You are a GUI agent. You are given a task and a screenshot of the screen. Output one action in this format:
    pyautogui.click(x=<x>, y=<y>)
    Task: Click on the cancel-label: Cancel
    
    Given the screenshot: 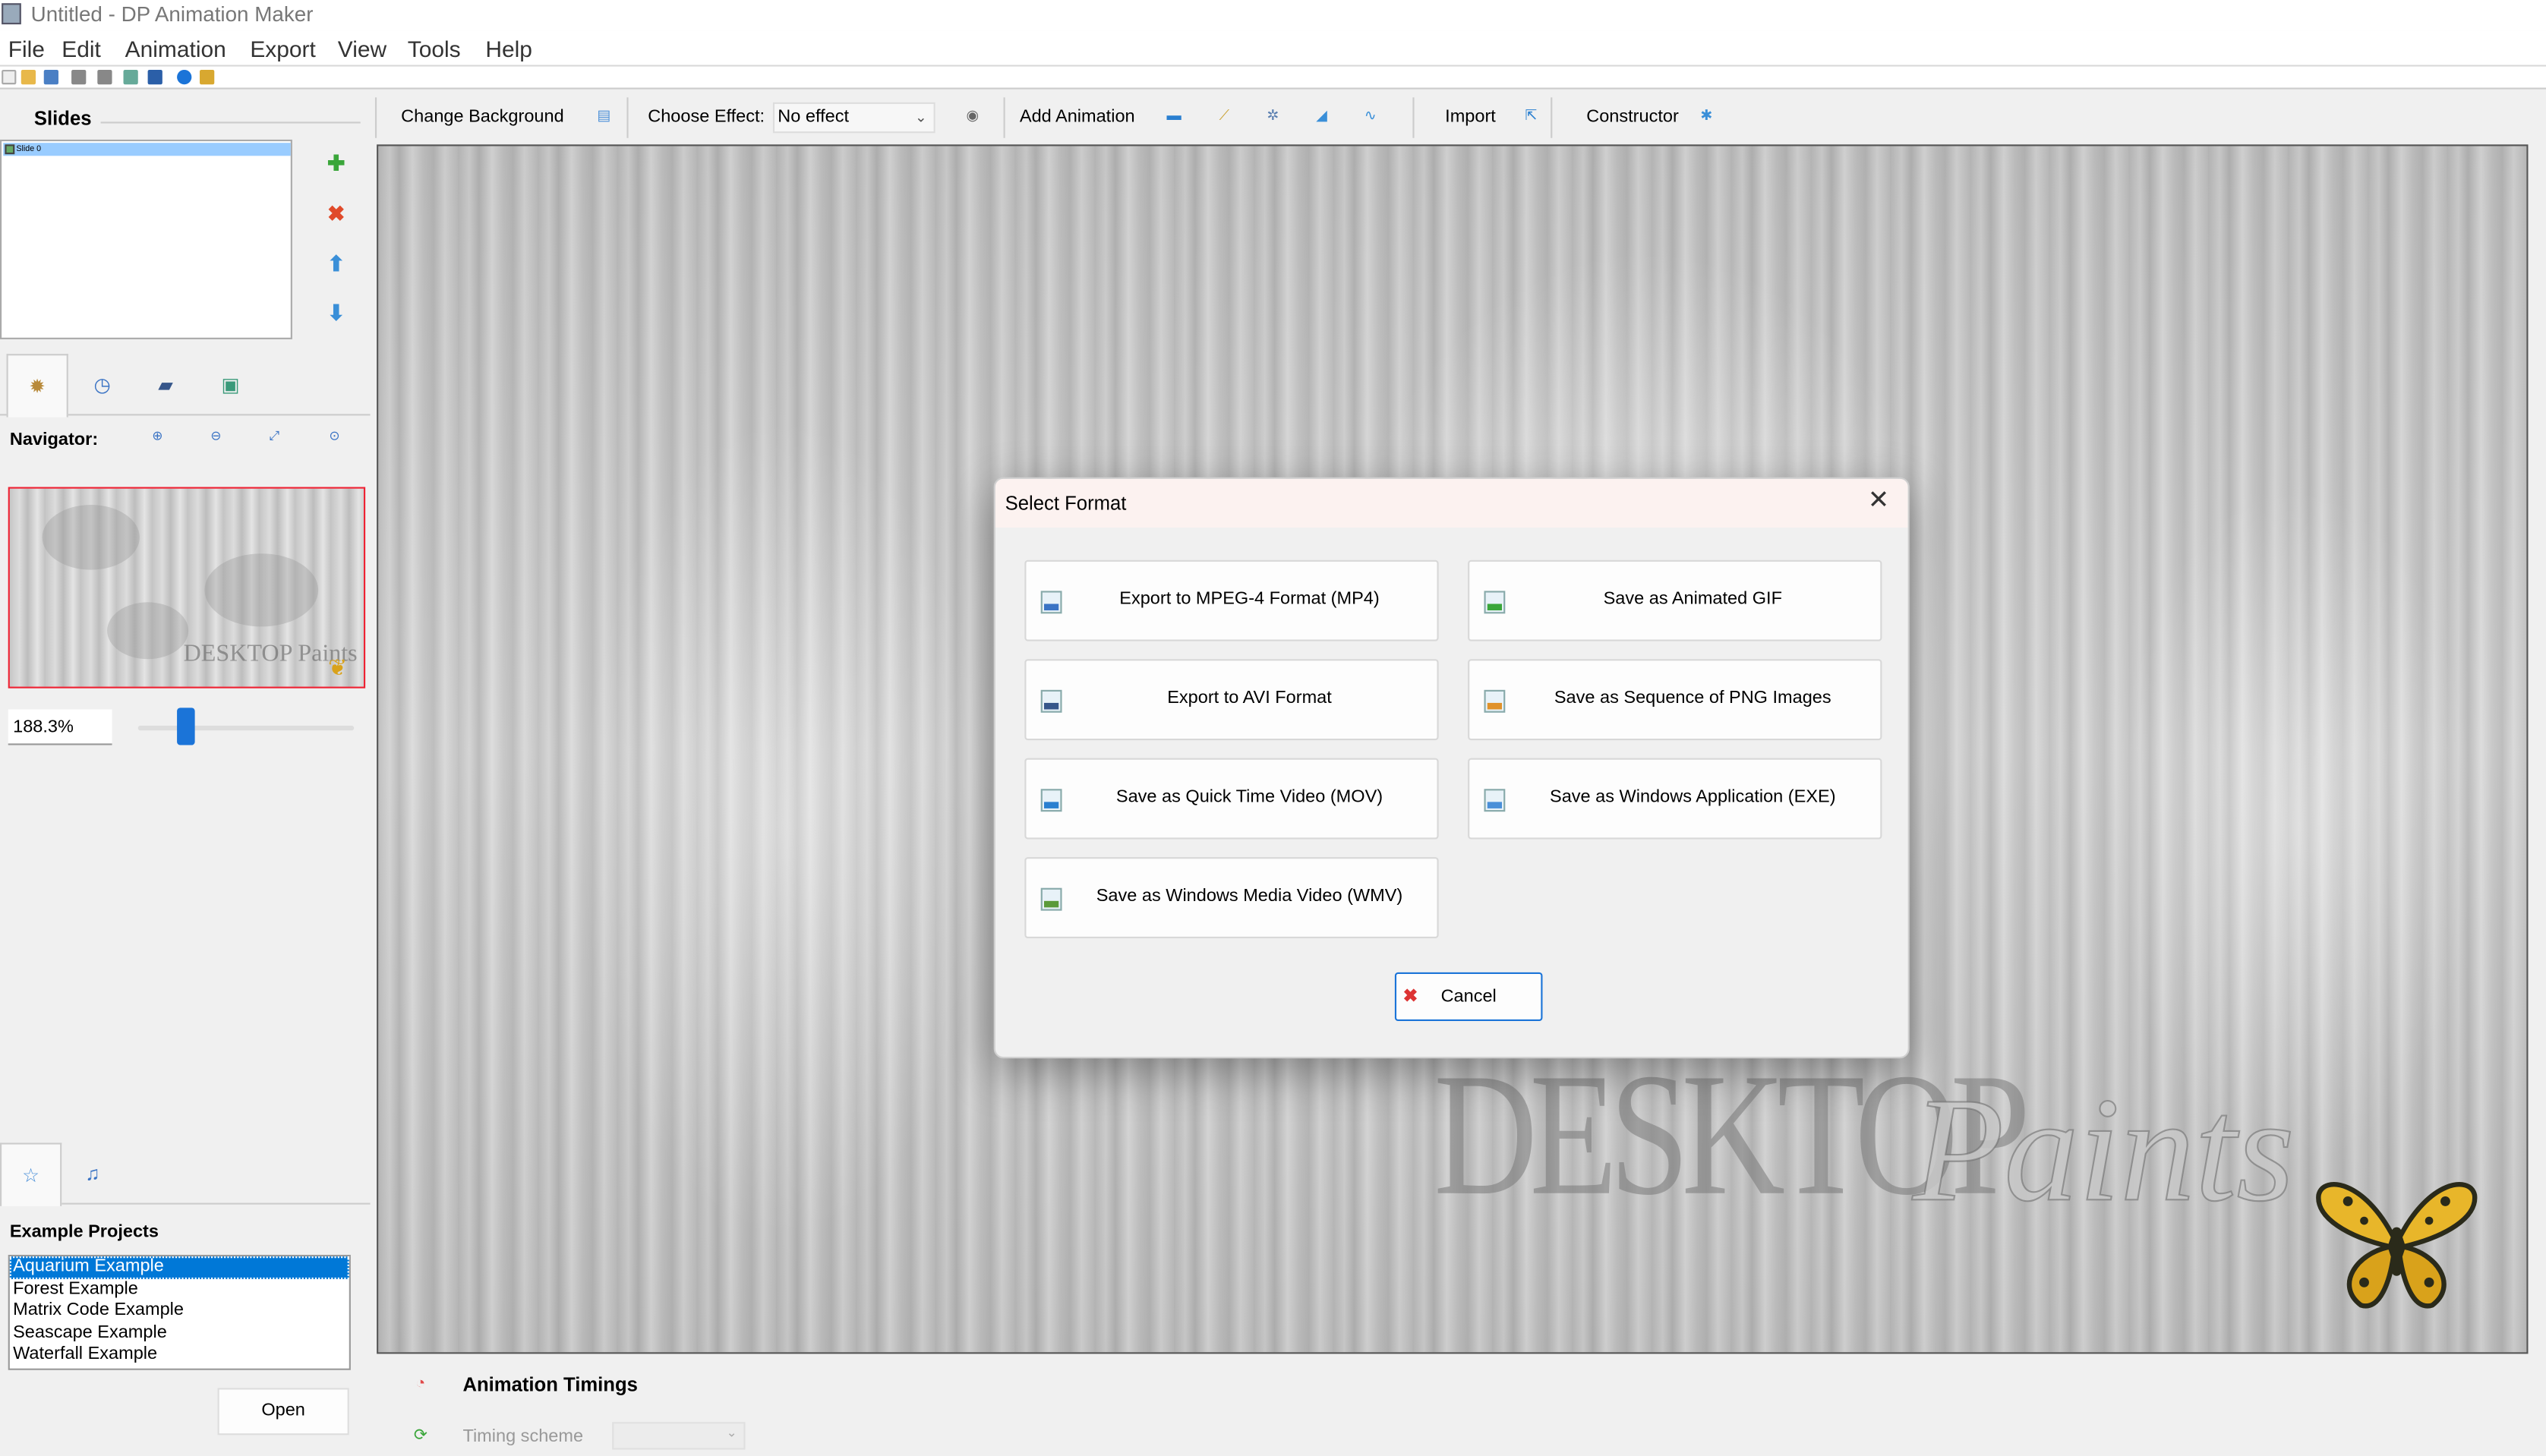 What is the action you would take?
    pyautogui.click(x=1469, y=997)
    